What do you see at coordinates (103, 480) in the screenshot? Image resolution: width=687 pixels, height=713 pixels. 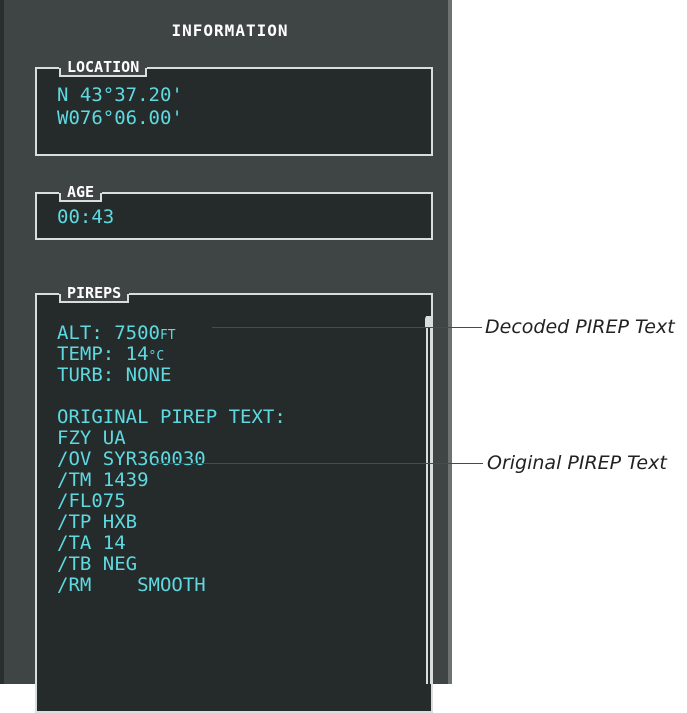 I see `original-pirep-line: /TM 1439` at bounding box center [103, 480].